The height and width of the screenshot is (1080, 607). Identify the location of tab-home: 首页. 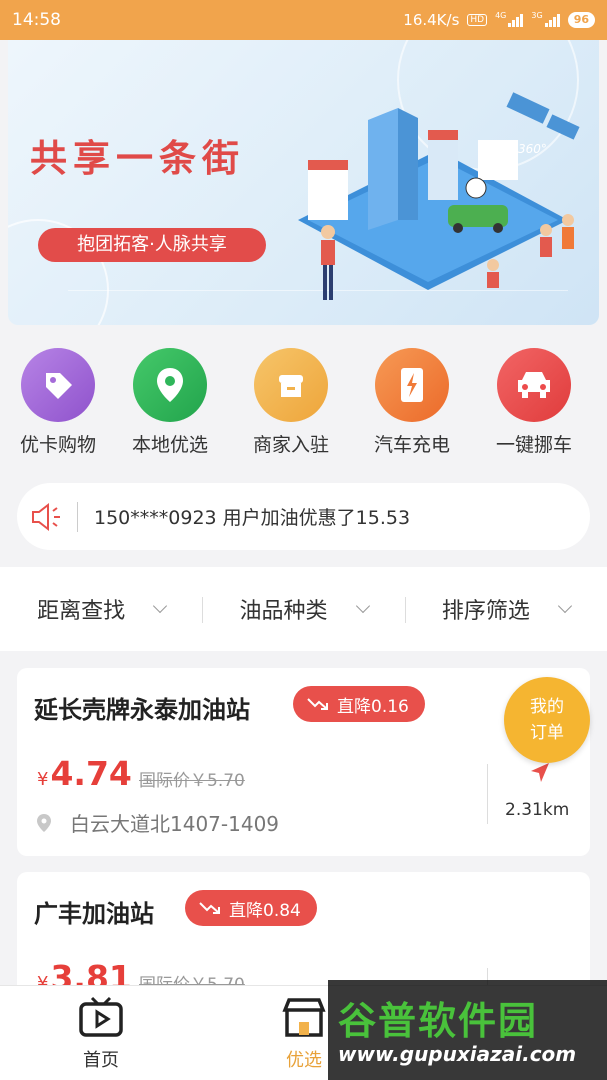
(101, 1034).